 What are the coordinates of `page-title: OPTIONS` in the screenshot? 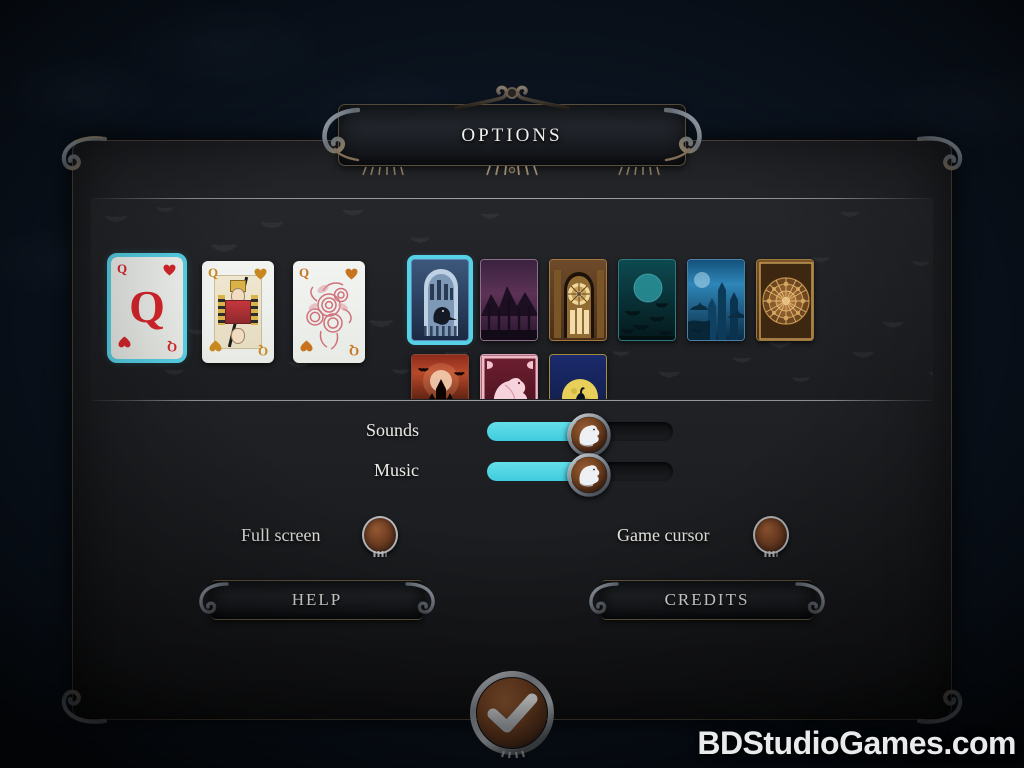 It's located at (512, 135).